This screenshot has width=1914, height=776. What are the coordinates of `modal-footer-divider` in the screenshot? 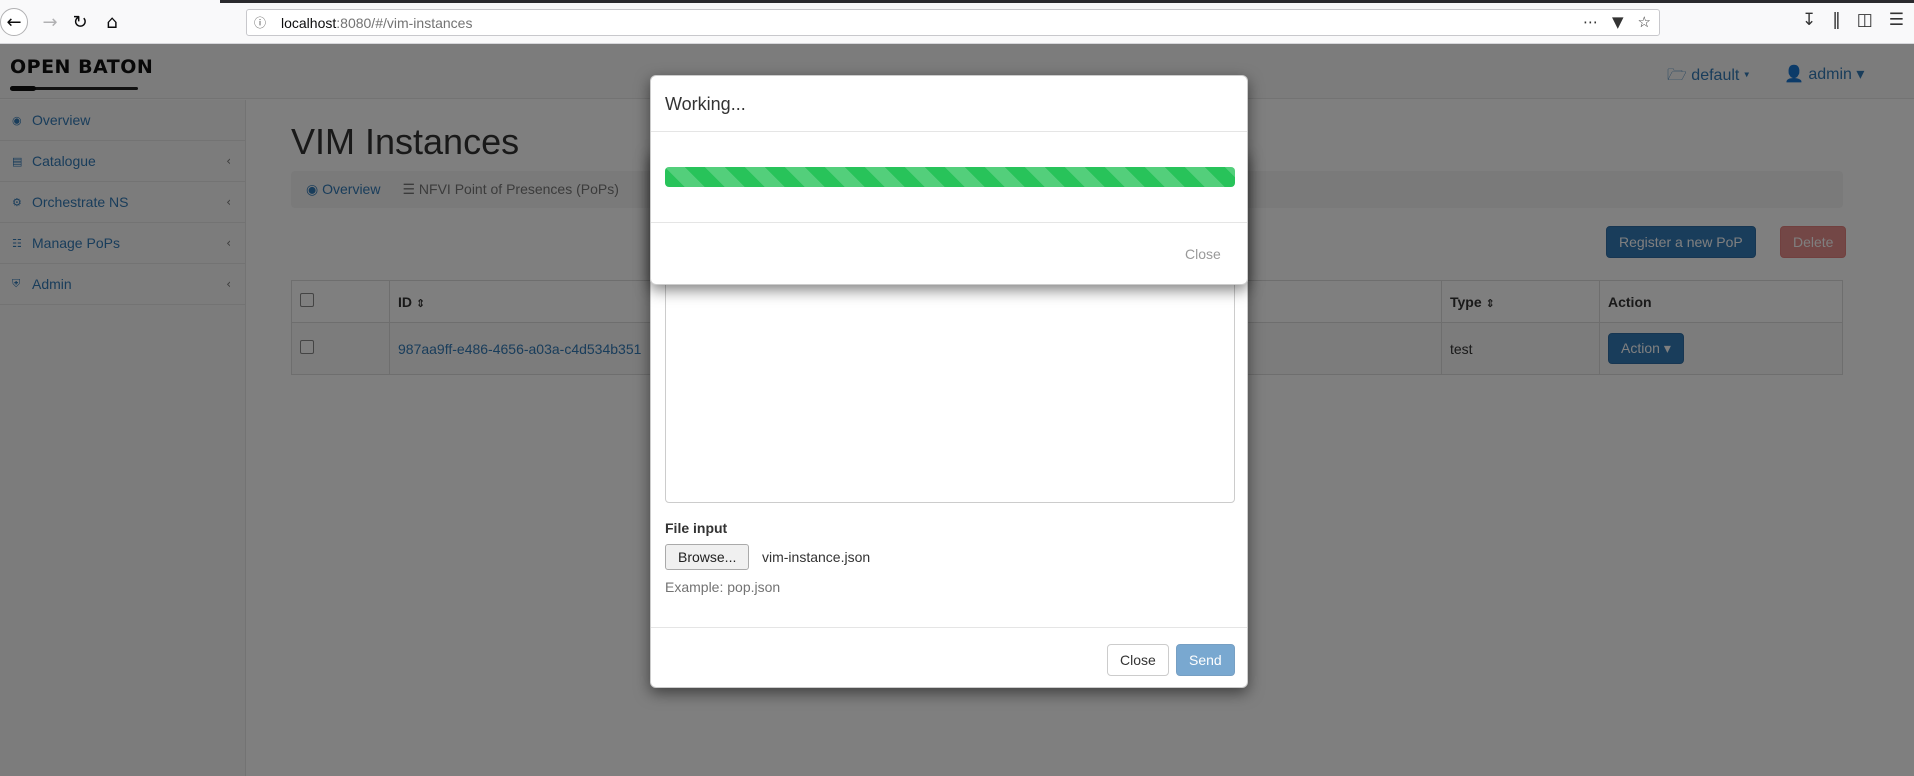 It's located at (949, 222).